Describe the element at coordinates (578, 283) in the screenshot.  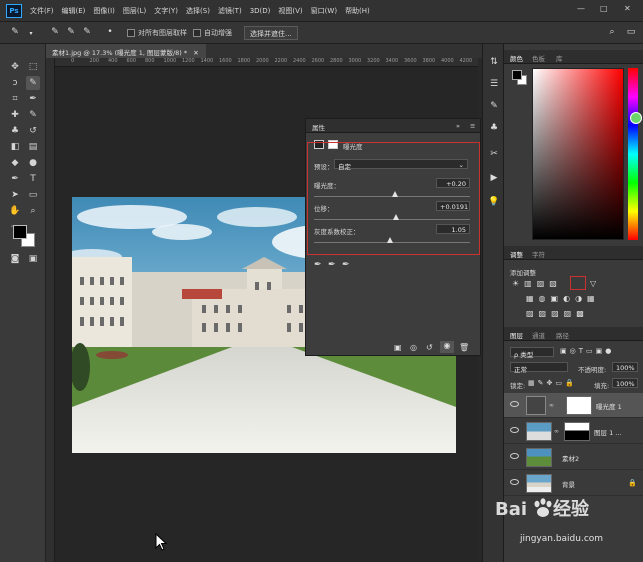
I see `exposure-adjustment-button` at that location.